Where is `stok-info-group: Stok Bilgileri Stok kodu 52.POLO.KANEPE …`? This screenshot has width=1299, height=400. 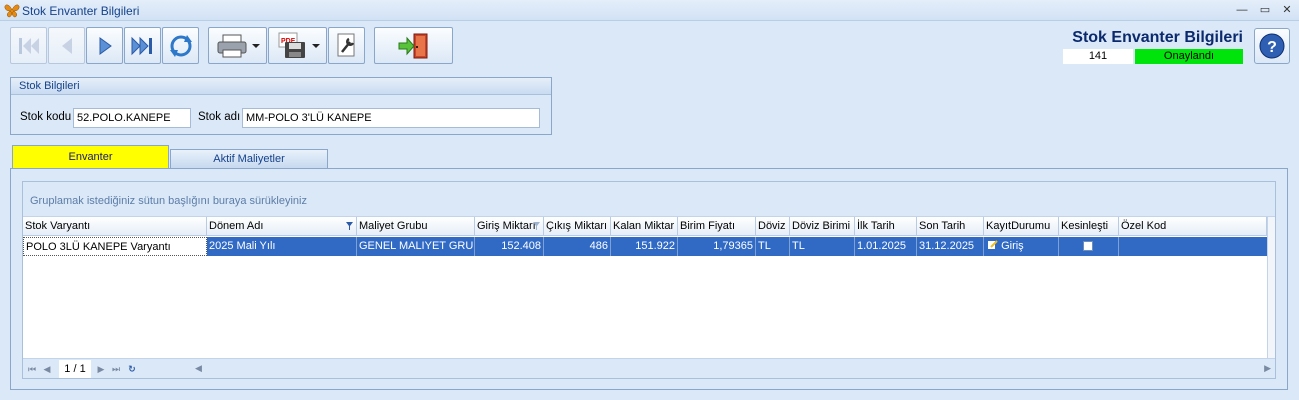 stok-info-group: Stok Bilgileri Stok kodu 52.POLO.KANEPE … is located at coordinates (281, 106).